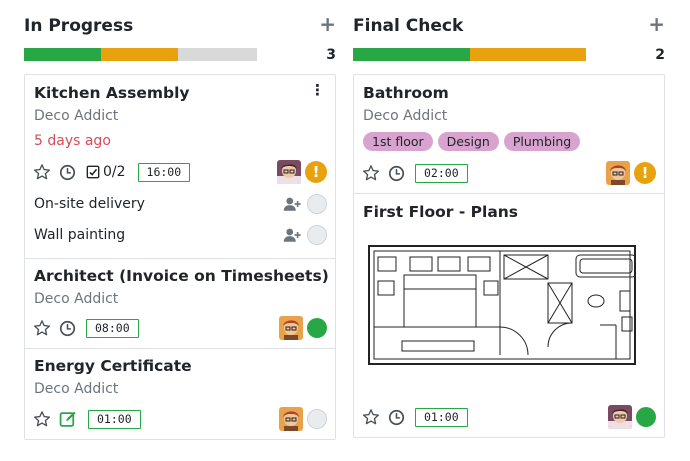 The image size is (690, 461). I want to click on subtask-row: Wall painting, so click(180, 235).